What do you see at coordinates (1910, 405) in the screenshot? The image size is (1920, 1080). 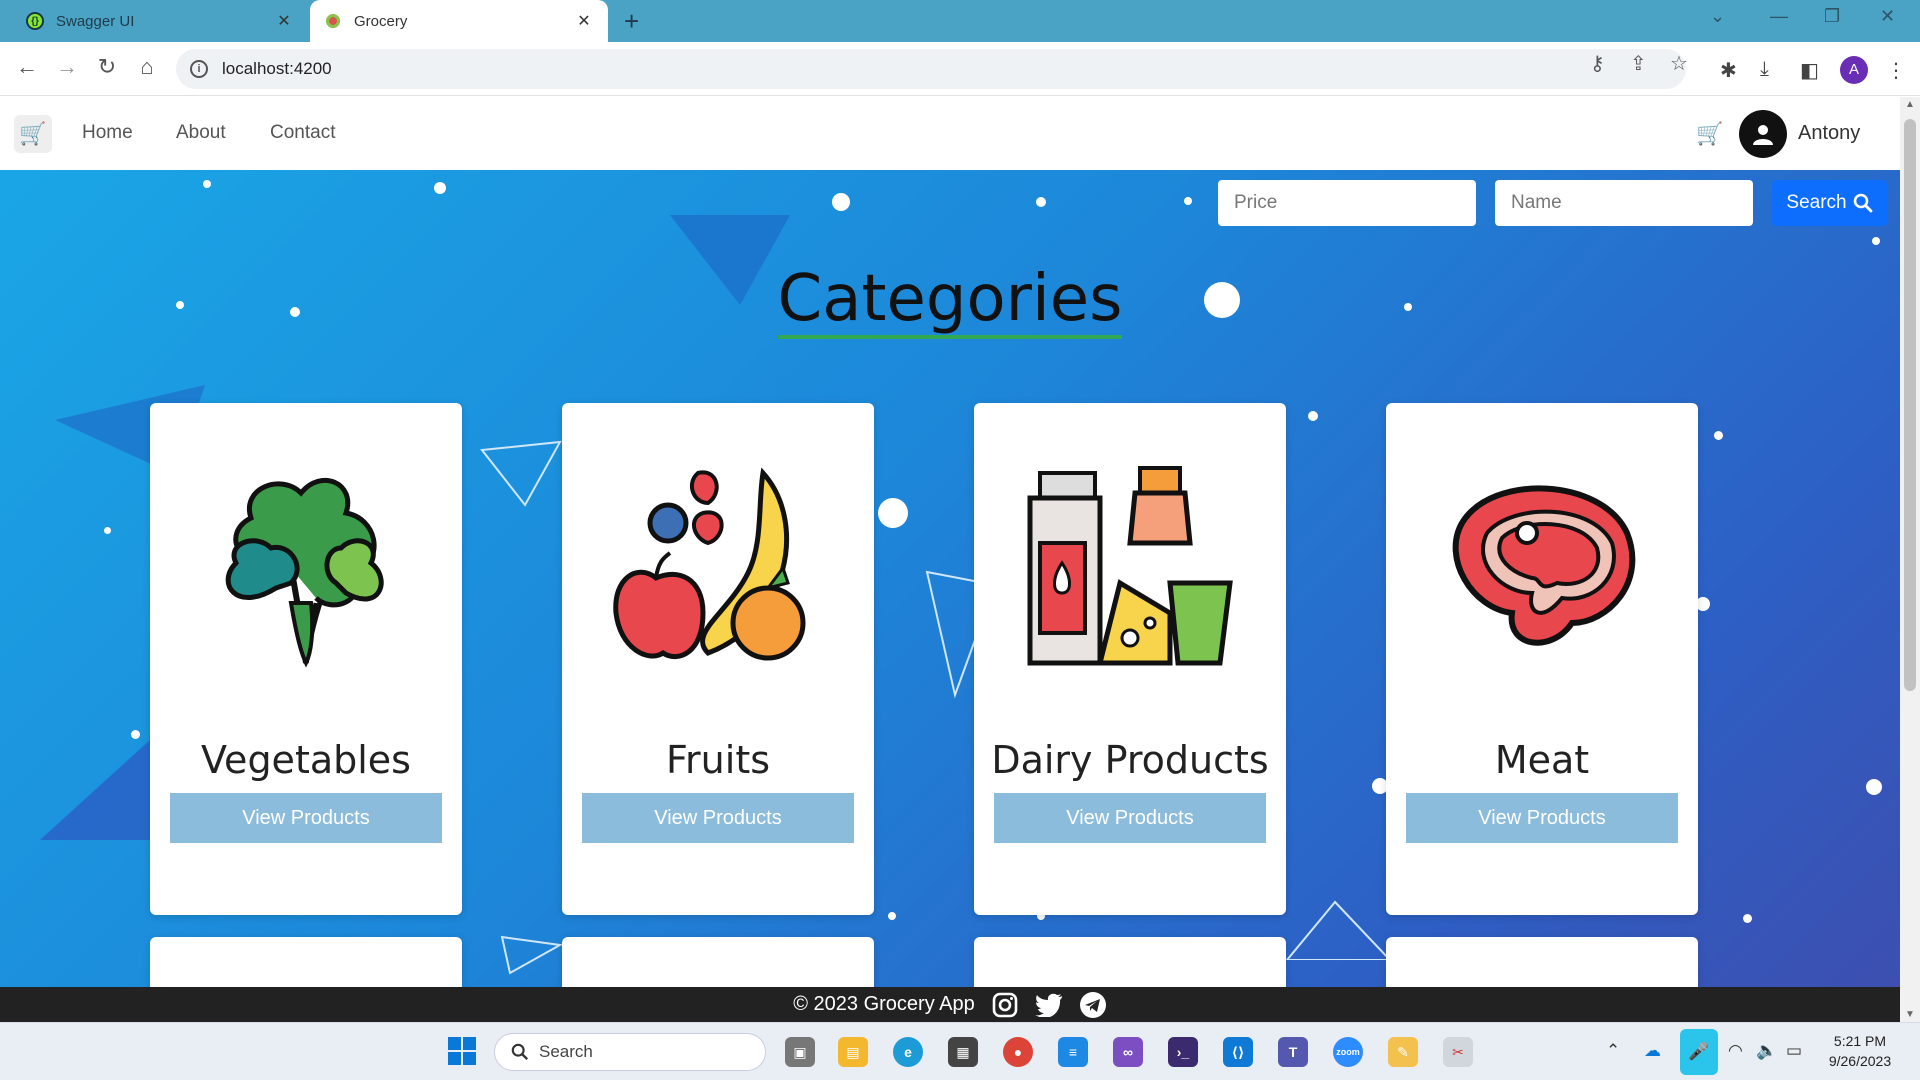 I see `scroll-thumb` at bounding box center [1910, 405].